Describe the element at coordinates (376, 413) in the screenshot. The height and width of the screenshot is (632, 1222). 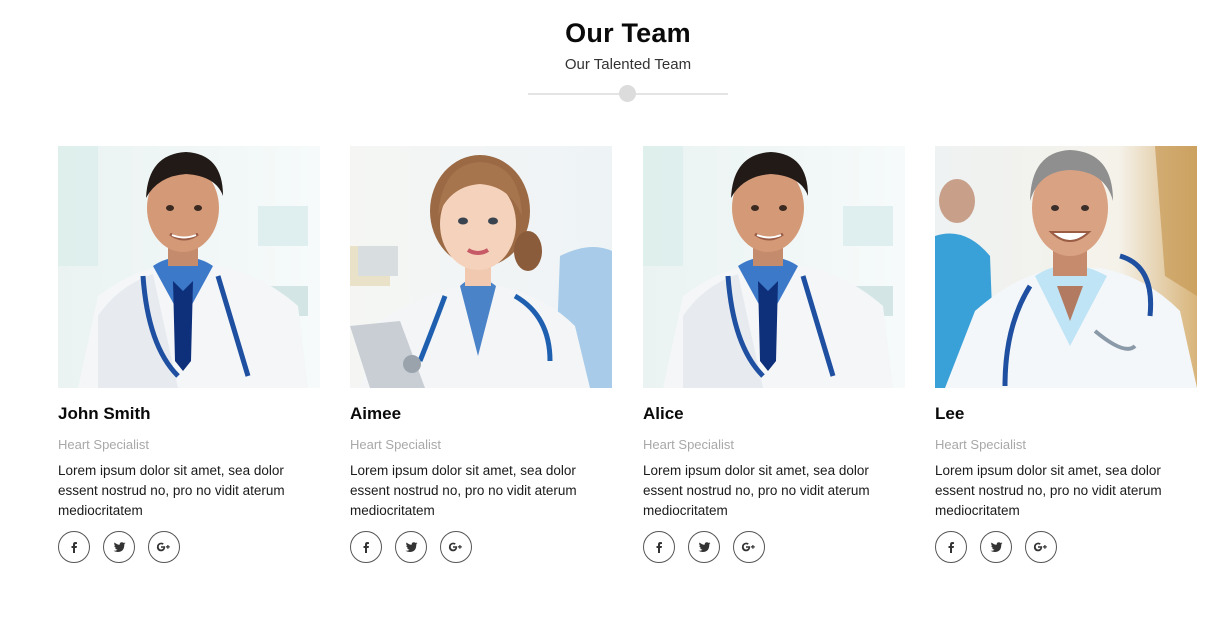
I see `member-name: Aimee` at that location.